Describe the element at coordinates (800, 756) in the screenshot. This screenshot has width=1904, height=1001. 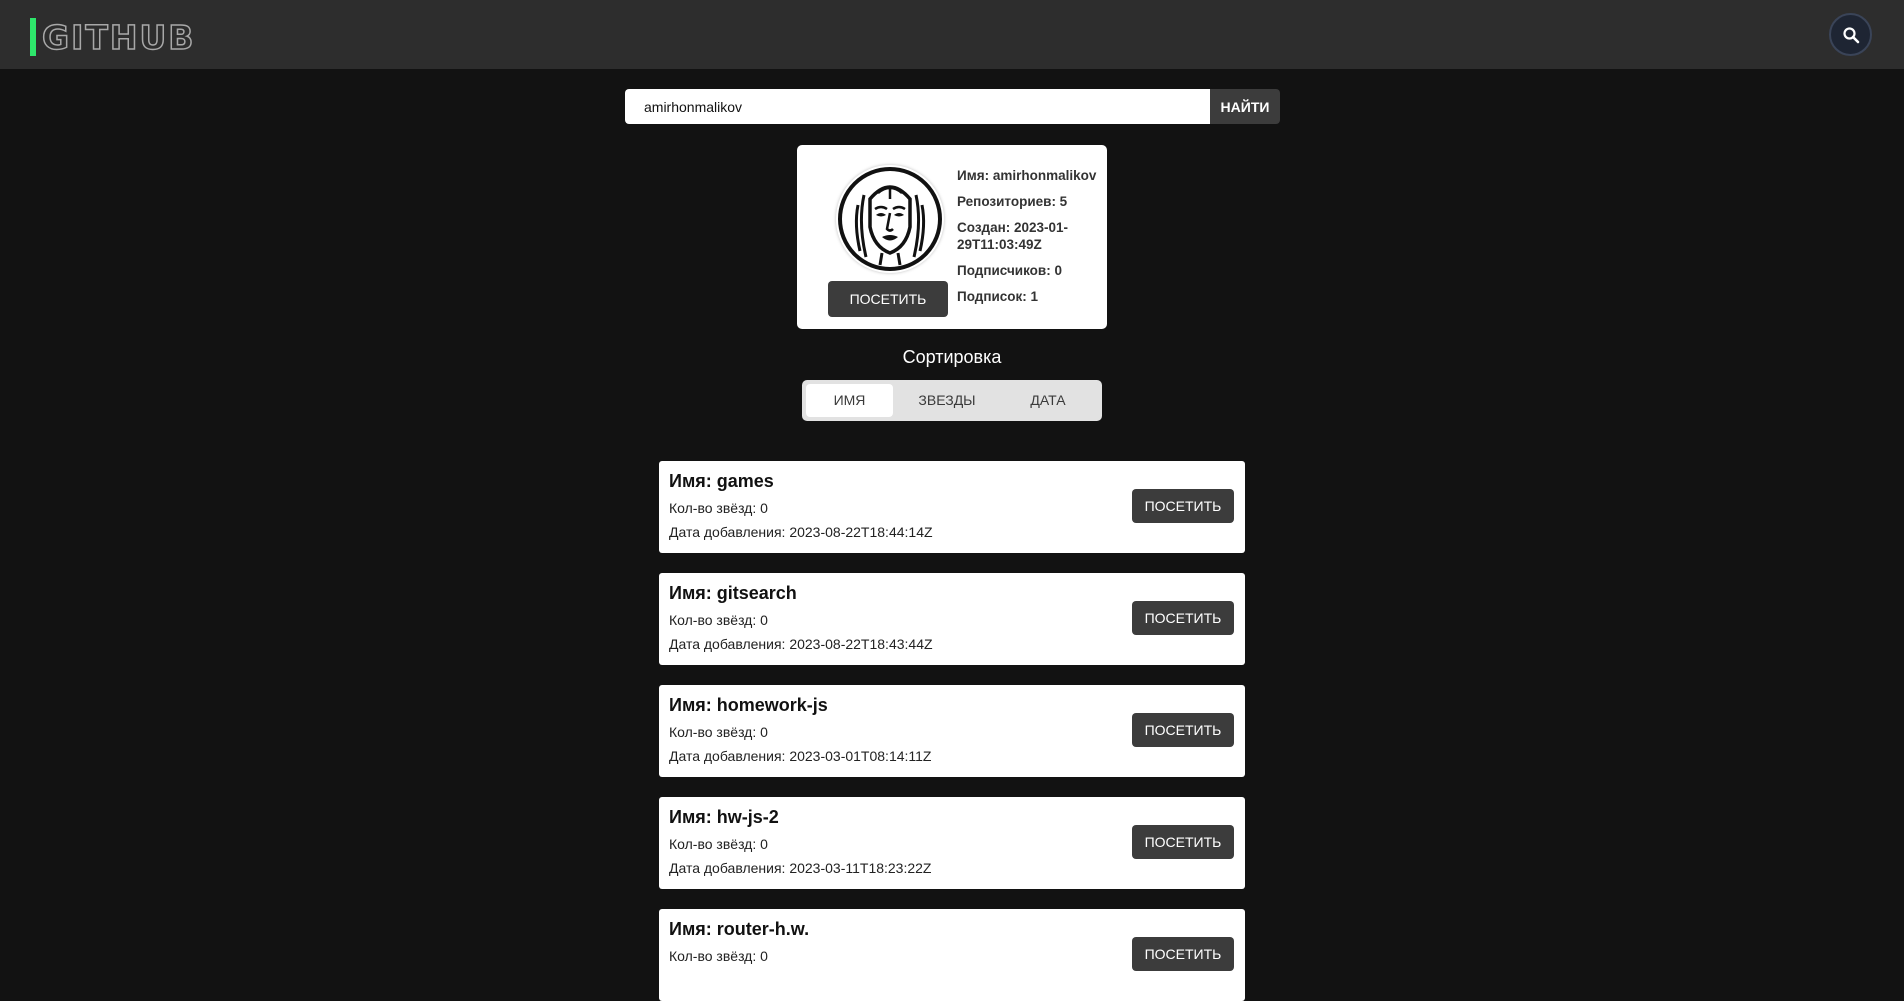
I see `repo-date: Дата добавления: 2023-03-01T08:14:11Z` at that location.